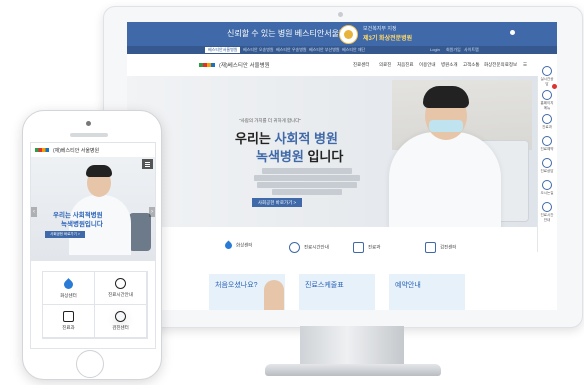 The height and width of the screenshot is (385, 584). What do you see at coordinates (291, 50) in the screenshot?
I see `util-link: 베스티안 우송병원` at bounding box center [291, 50].